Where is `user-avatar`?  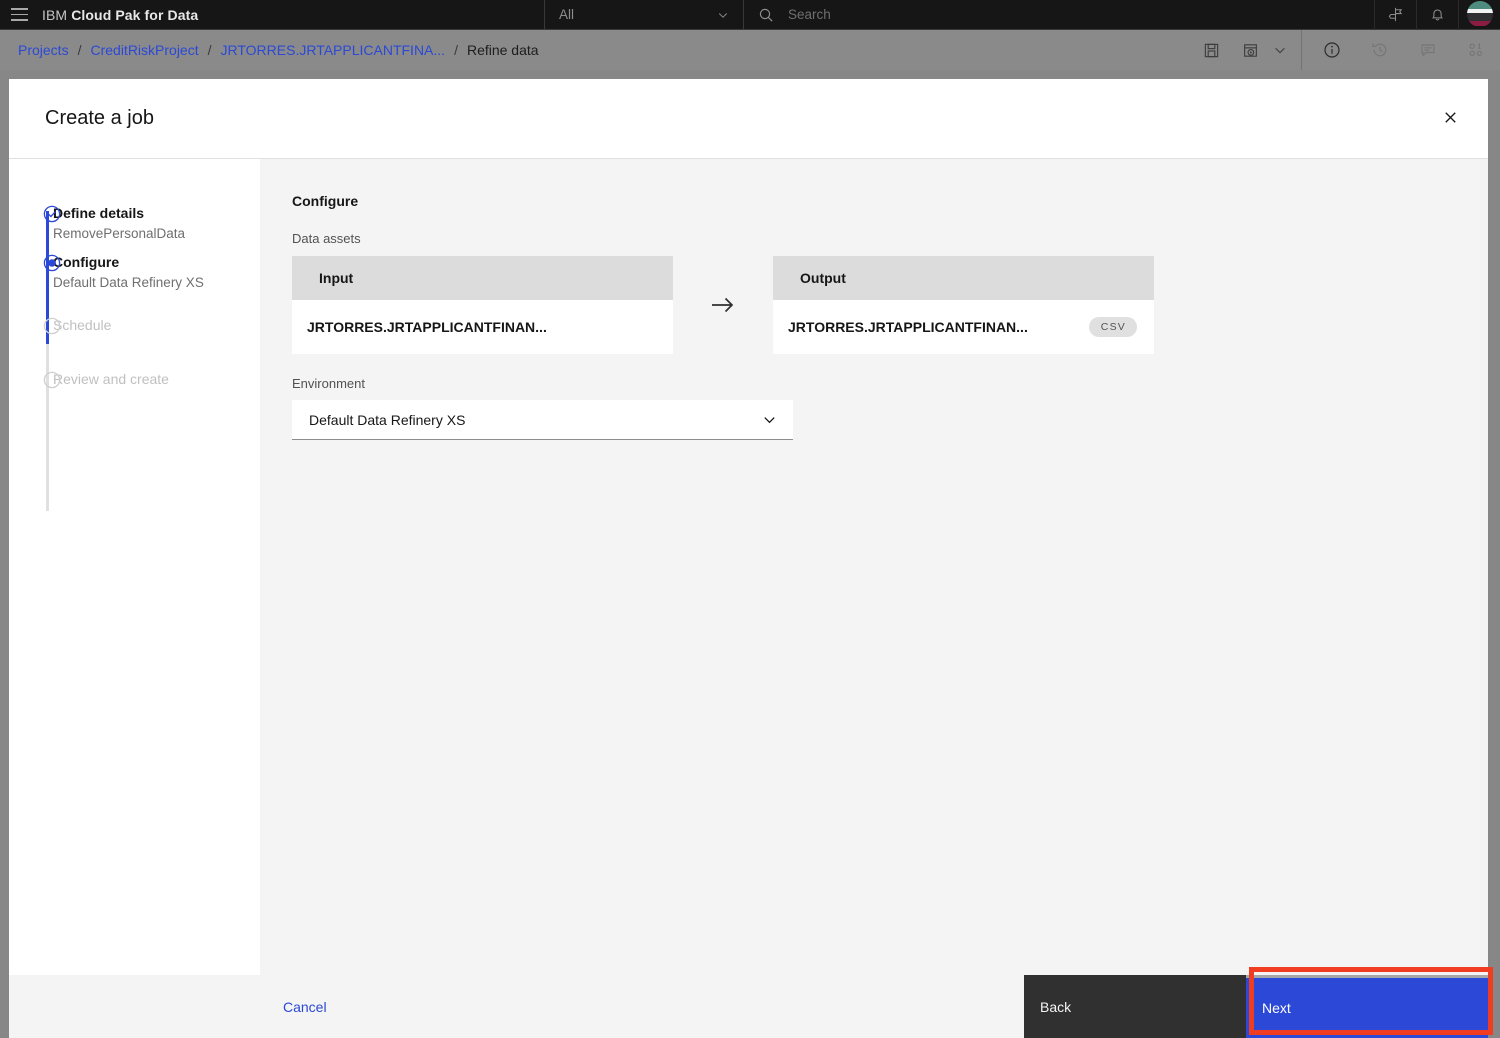
user-avatar is located at coordinates (1479, 15).